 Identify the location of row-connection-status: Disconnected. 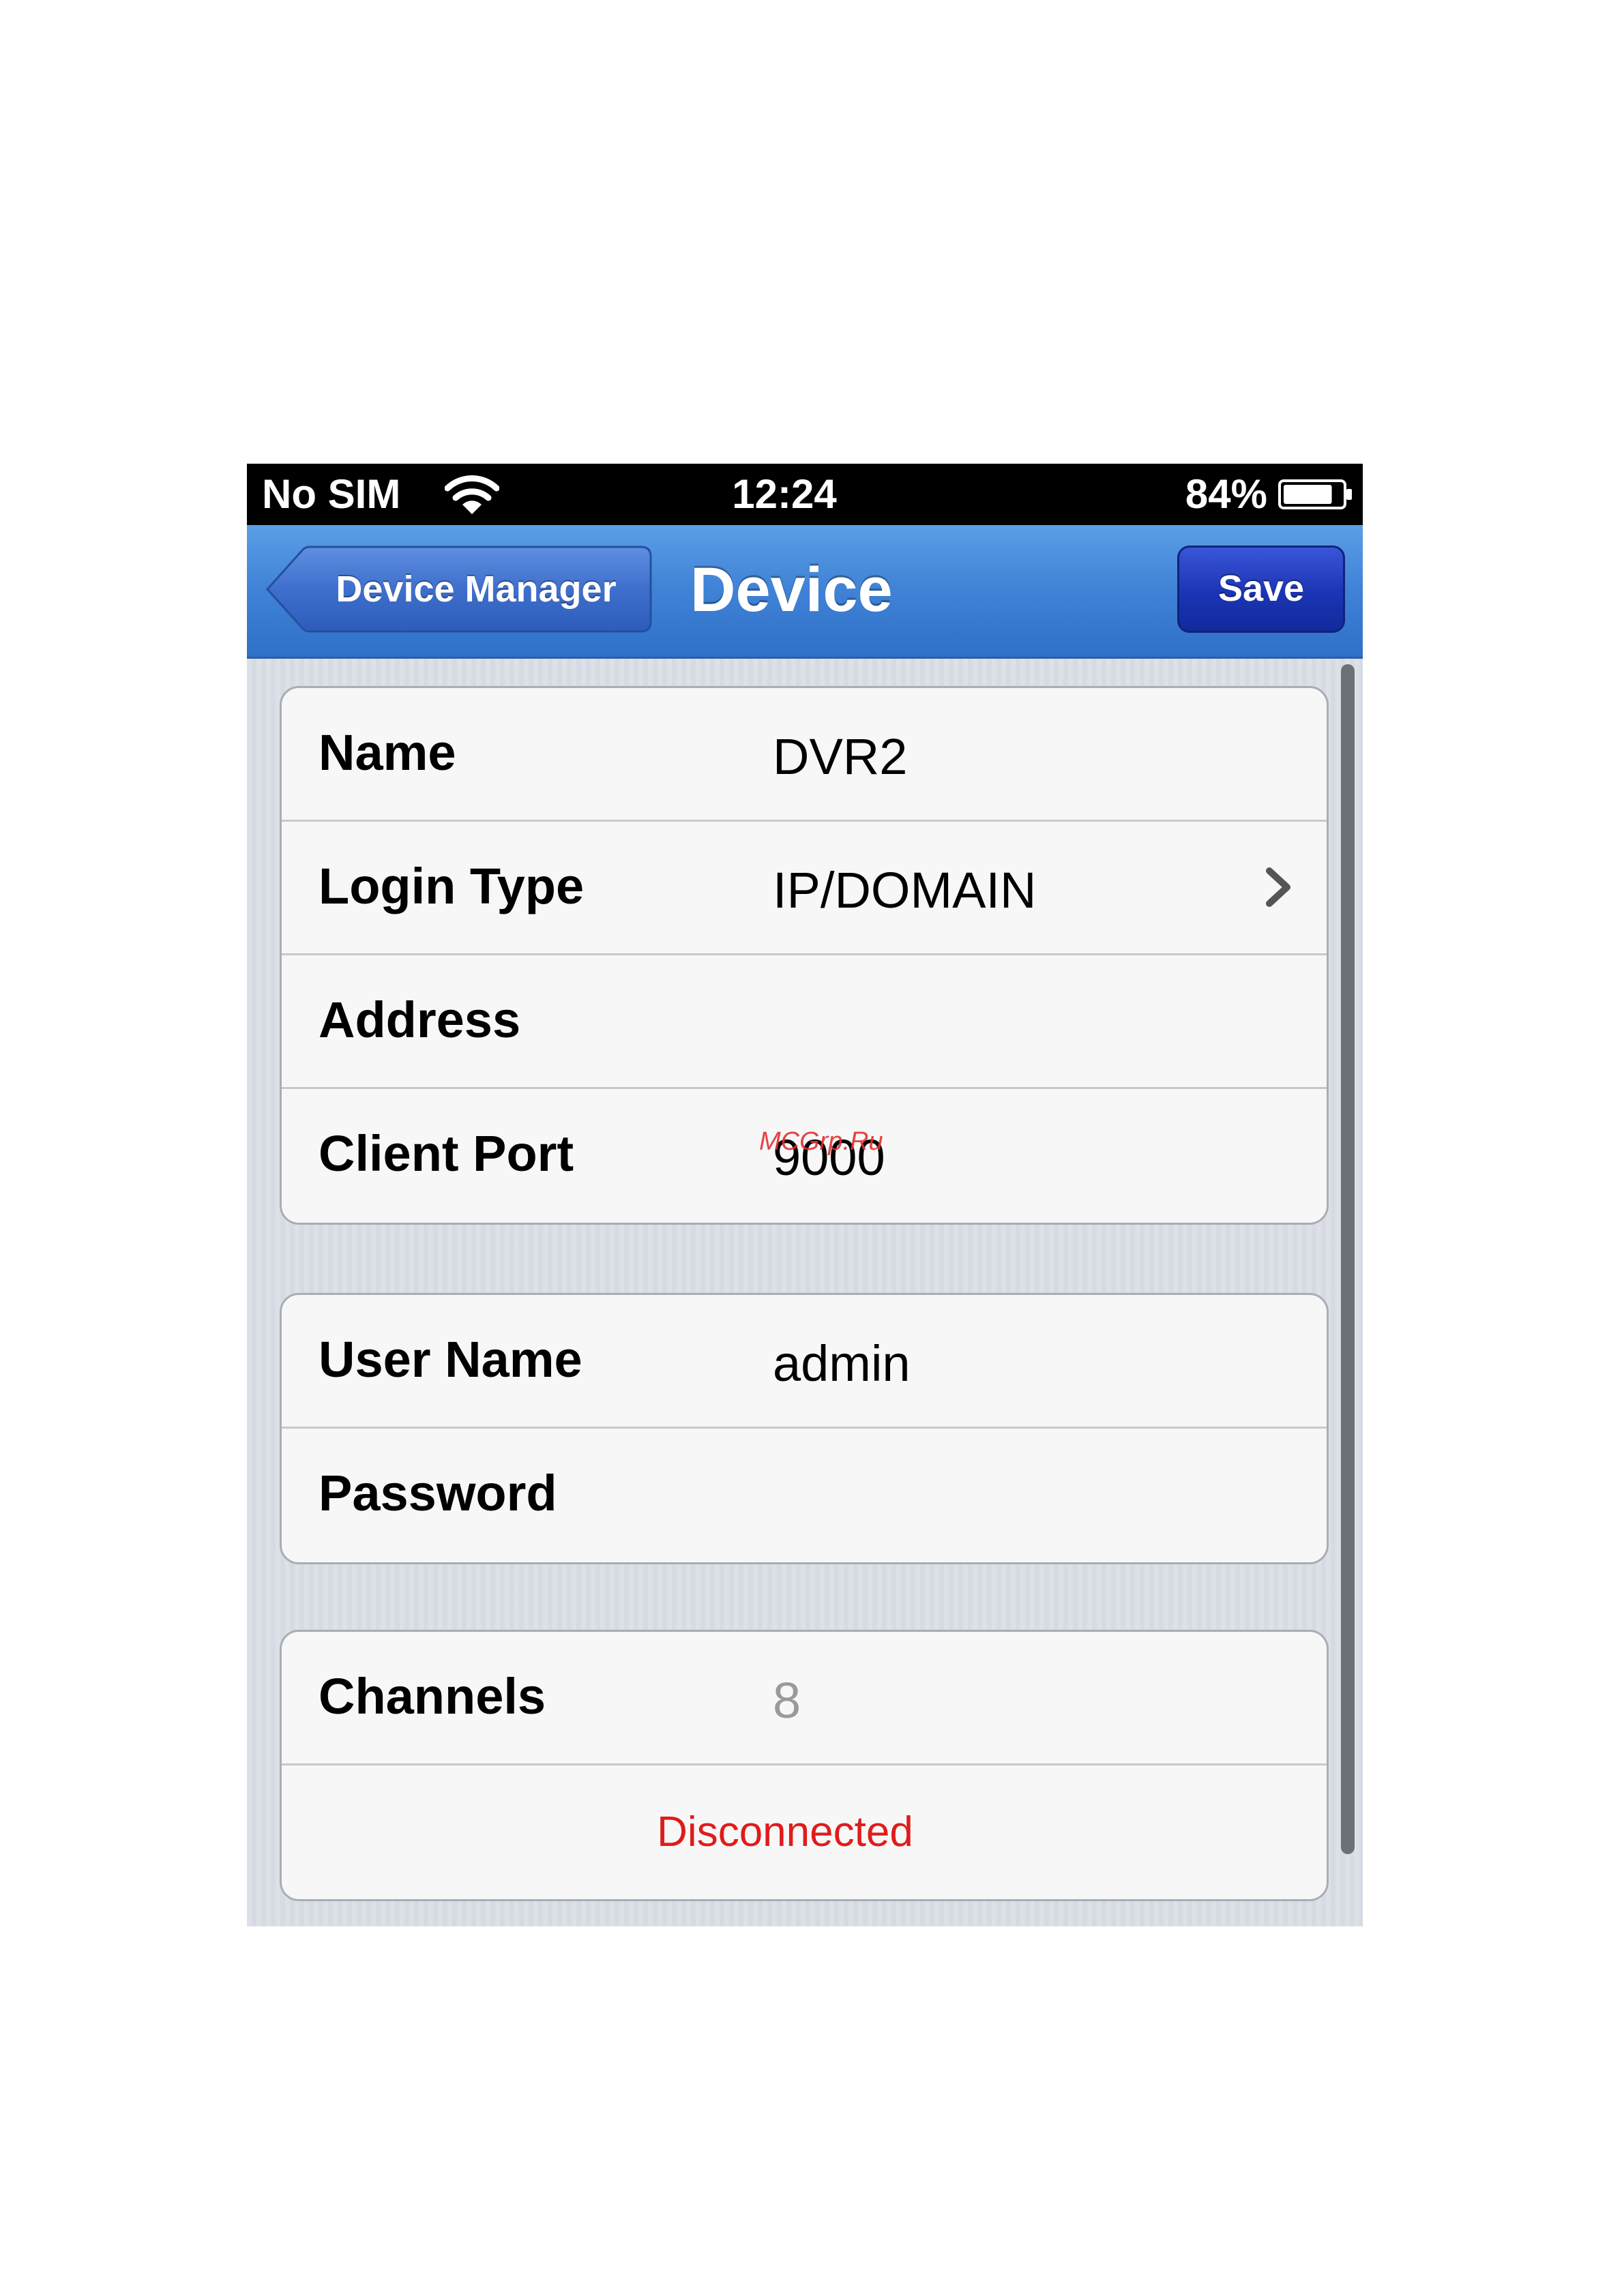
(804, 1832).